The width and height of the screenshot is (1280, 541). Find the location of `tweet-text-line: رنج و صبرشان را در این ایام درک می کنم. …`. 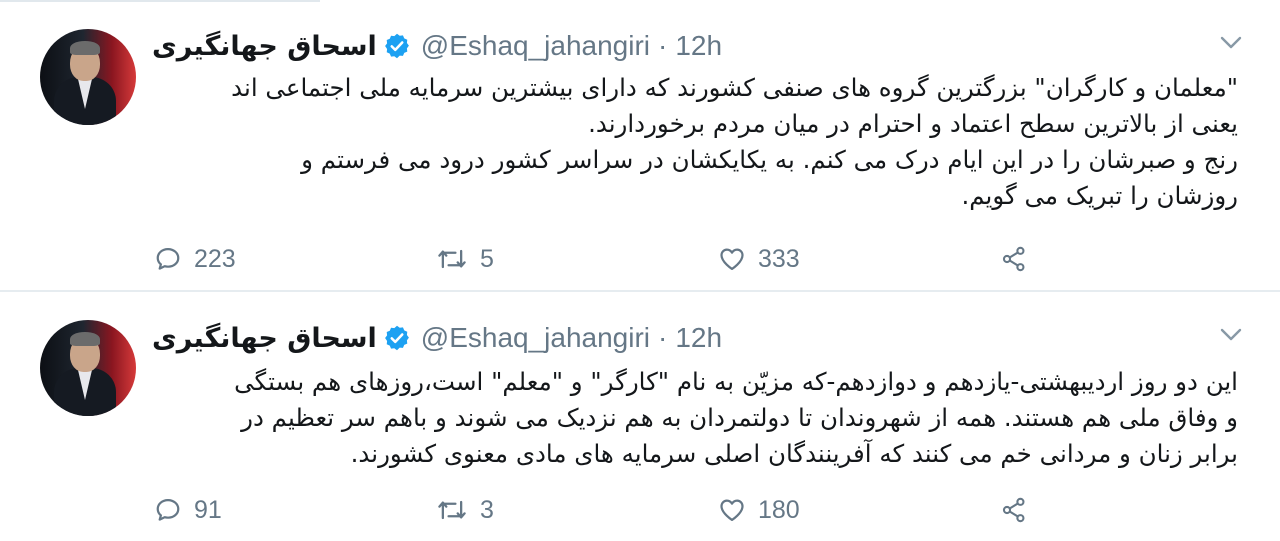

tweet-text-line: رنج و صبرشان را در این ایام درک می کنم. … is located at coordinates (769, 159).